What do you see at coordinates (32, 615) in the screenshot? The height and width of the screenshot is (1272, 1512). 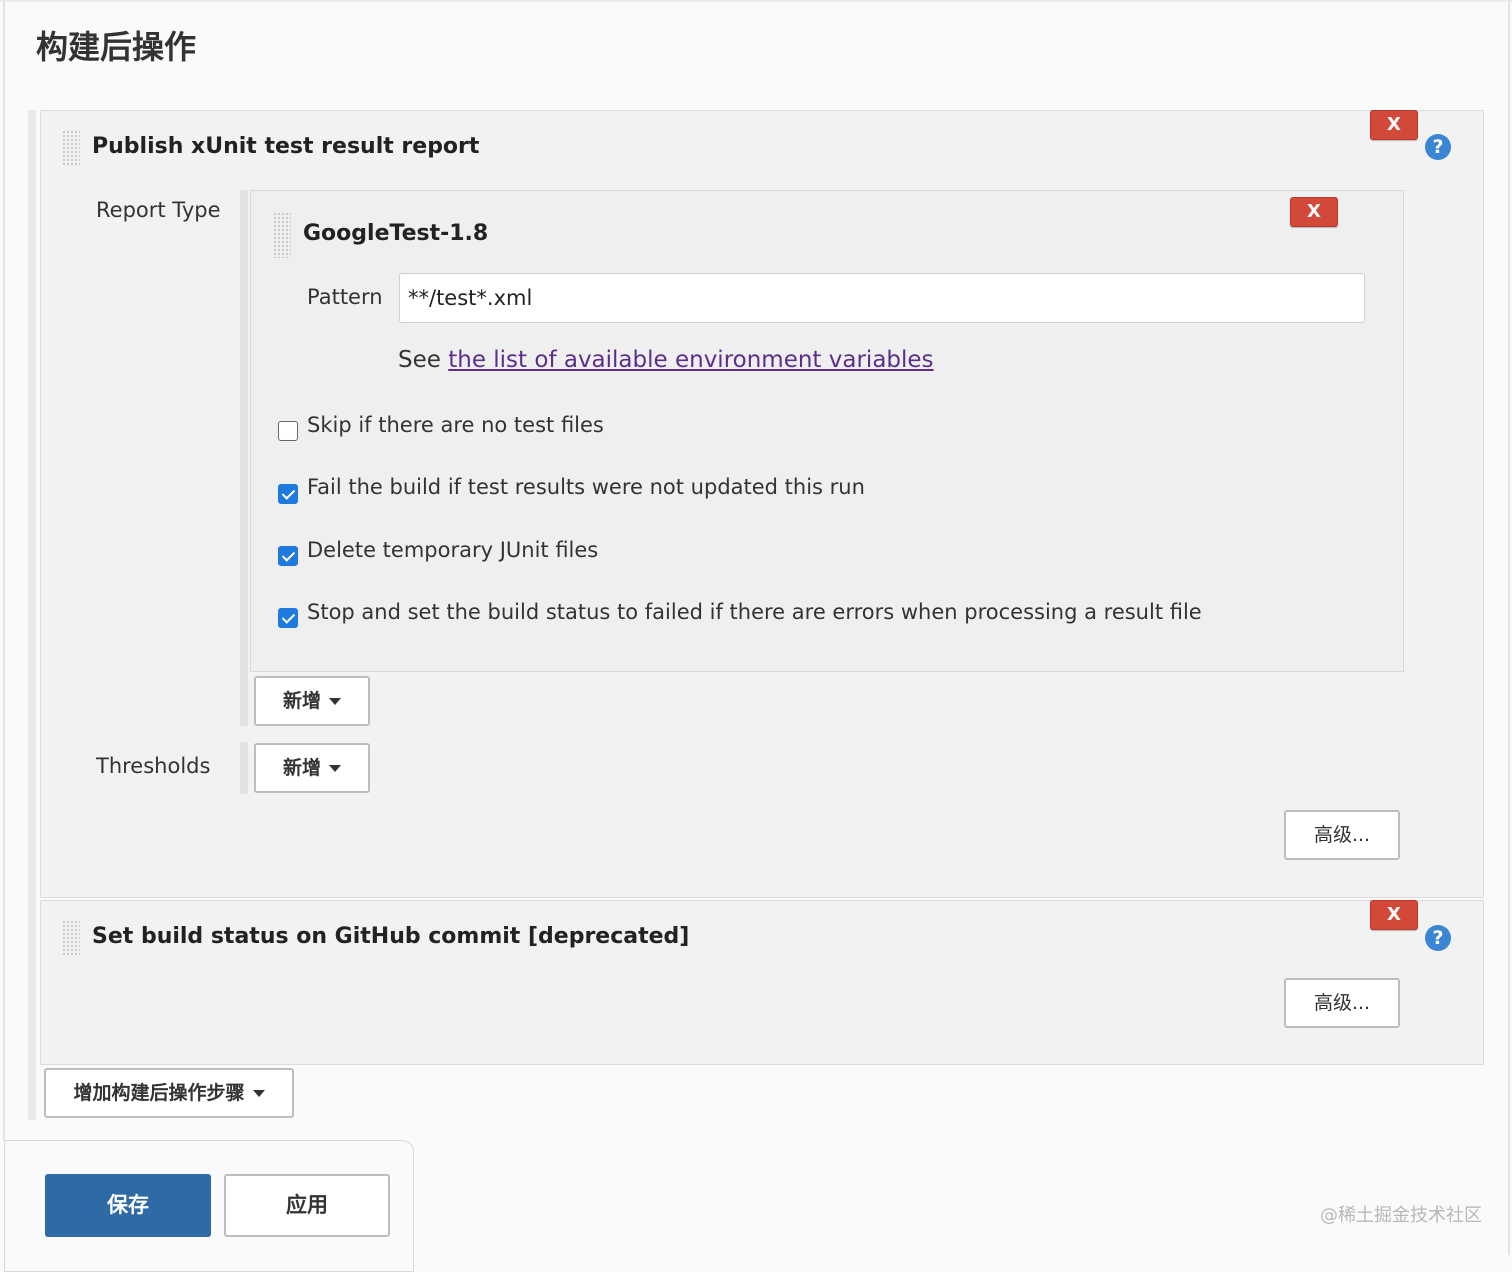 I see `group-bar` at bounding box center [32, 615].